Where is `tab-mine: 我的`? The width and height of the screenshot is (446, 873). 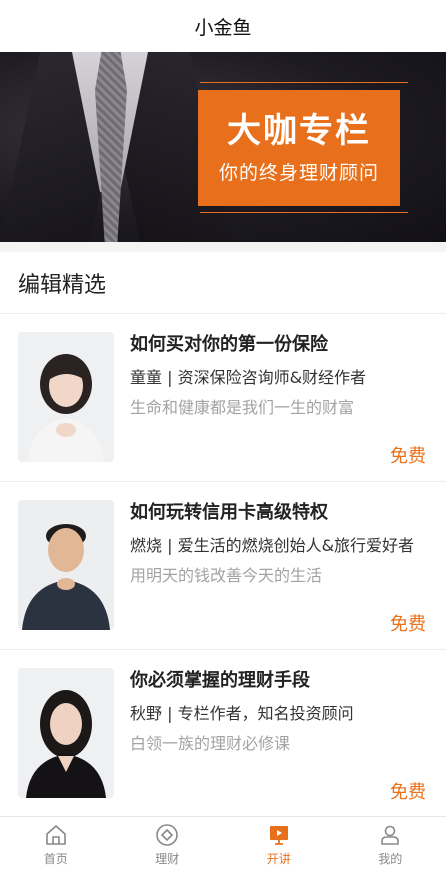 tab-mine: 我的 is located at coordinates (390, 845).